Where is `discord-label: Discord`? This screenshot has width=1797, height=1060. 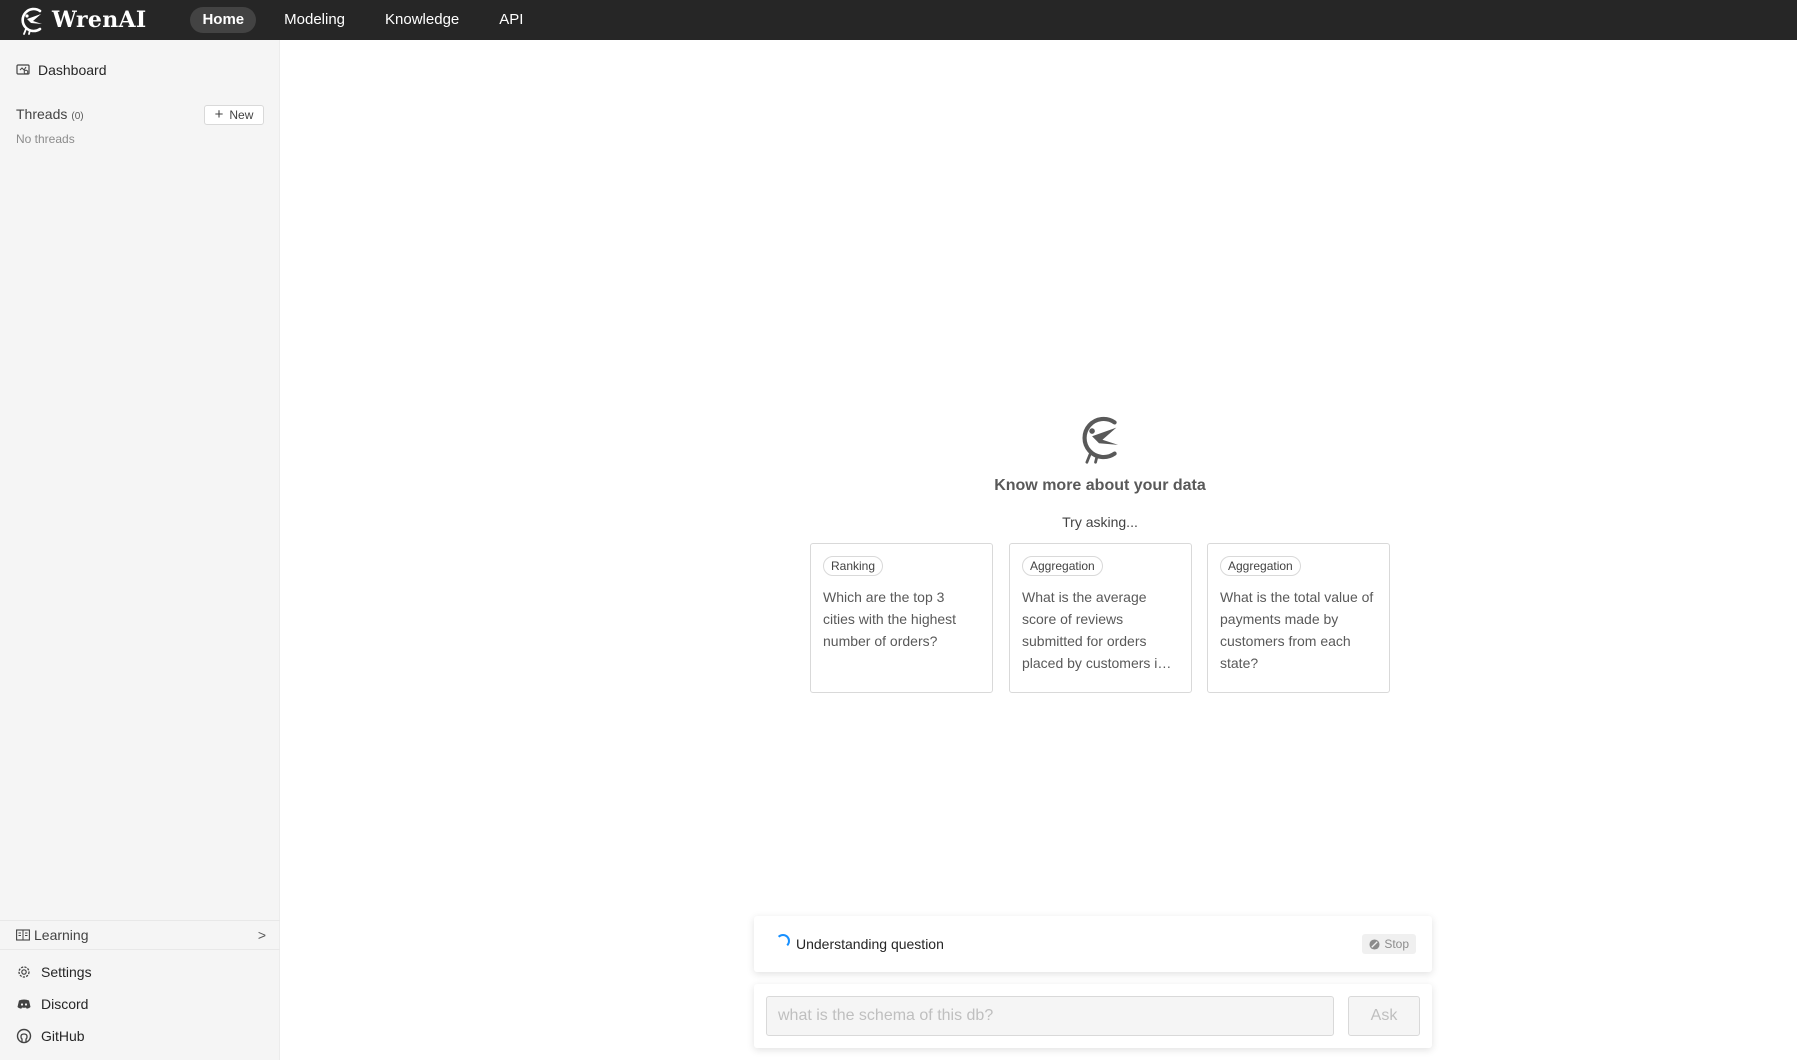 discord-label: Discord is located at coordinates (65, 1004).